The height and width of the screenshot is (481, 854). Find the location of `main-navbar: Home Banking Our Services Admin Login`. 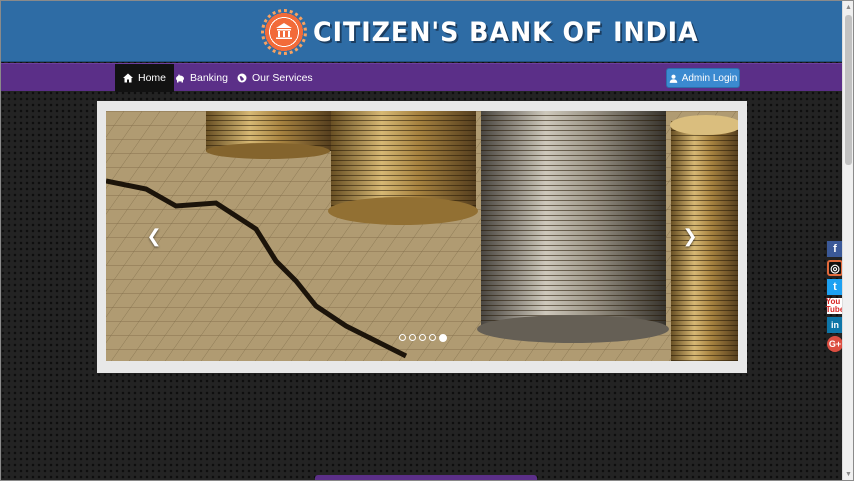

main-navbar: Home Banking Our Services Admin Login is located at coordinates (421, 77).